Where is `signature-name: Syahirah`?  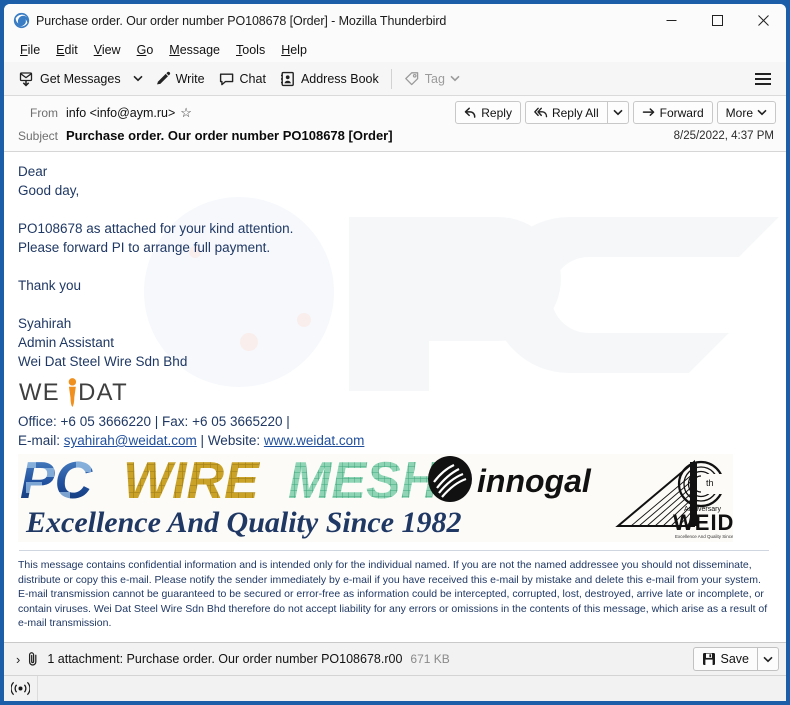 signature-name: Syahirah is located at coordinates (45, 323).